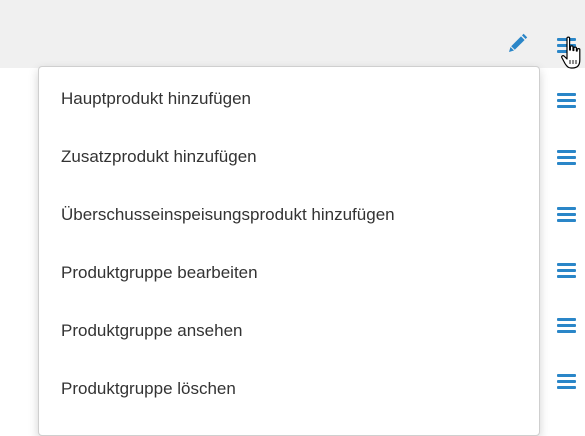 The image size is (585, 436). Describe the element at coordinates (289, 331) in the screenshot. I see `menu-item-produktgruppe-ansehen: Produktgruppe ansehen` at that location.